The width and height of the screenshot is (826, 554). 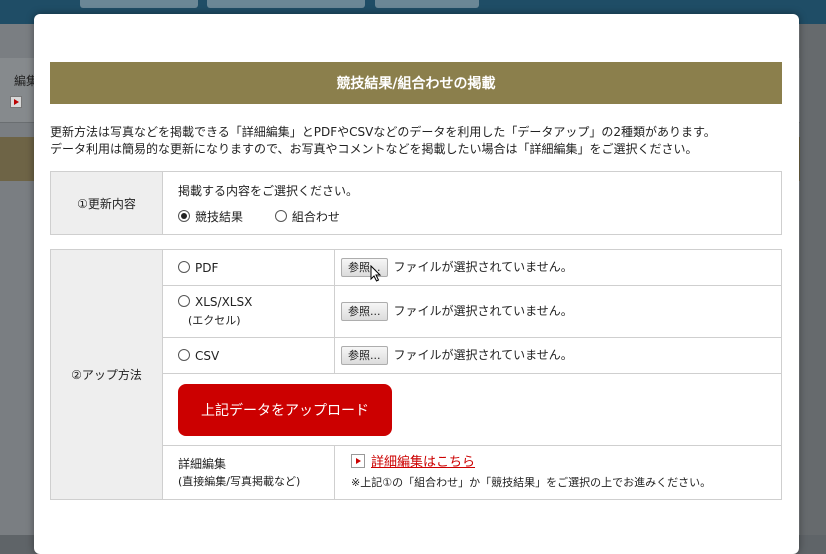 What do you see at coordinates (219, 216) in the screenshot?
I see `radio-label: 競技結果` at bounding box center [219, 216].